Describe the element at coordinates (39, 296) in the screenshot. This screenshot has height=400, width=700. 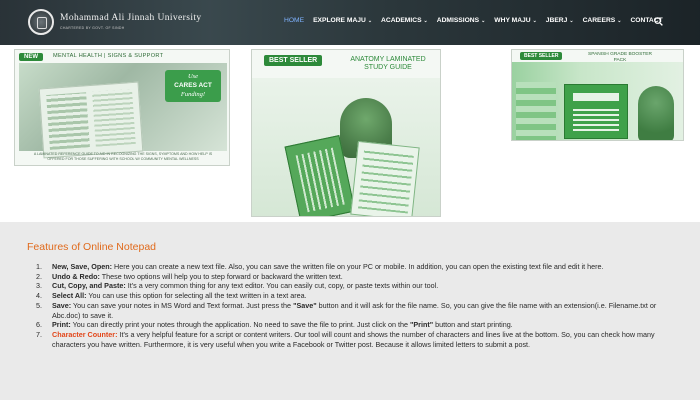
I see `feature-number: 4.` at that location.